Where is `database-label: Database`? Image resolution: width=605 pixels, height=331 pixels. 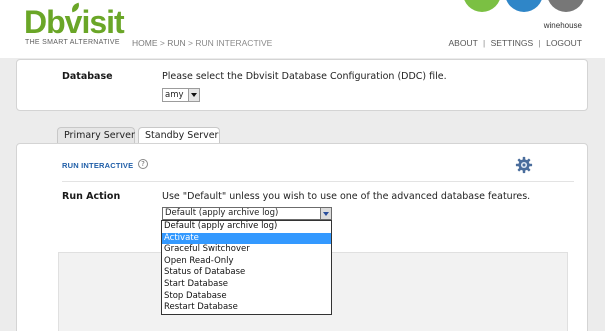
database-label: Database is located at coordinates (87, 76).